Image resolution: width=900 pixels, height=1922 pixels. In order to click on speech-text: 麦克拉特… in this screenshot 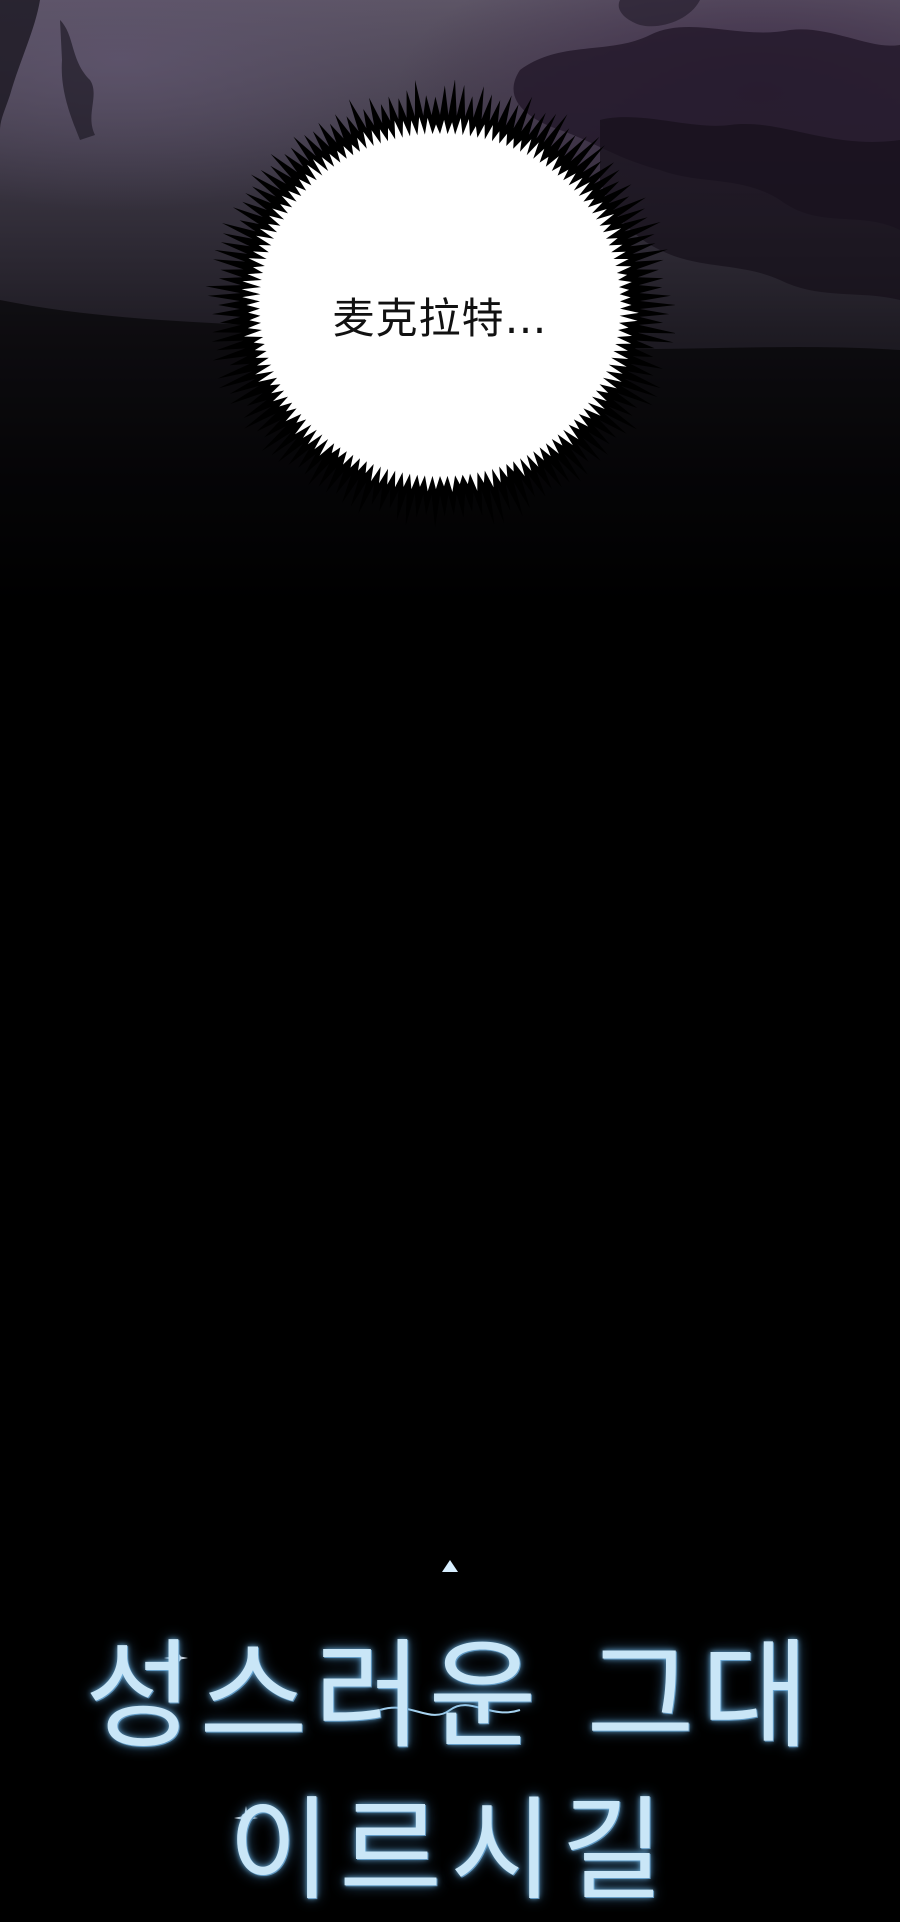, I will do `click(440, 318)`.